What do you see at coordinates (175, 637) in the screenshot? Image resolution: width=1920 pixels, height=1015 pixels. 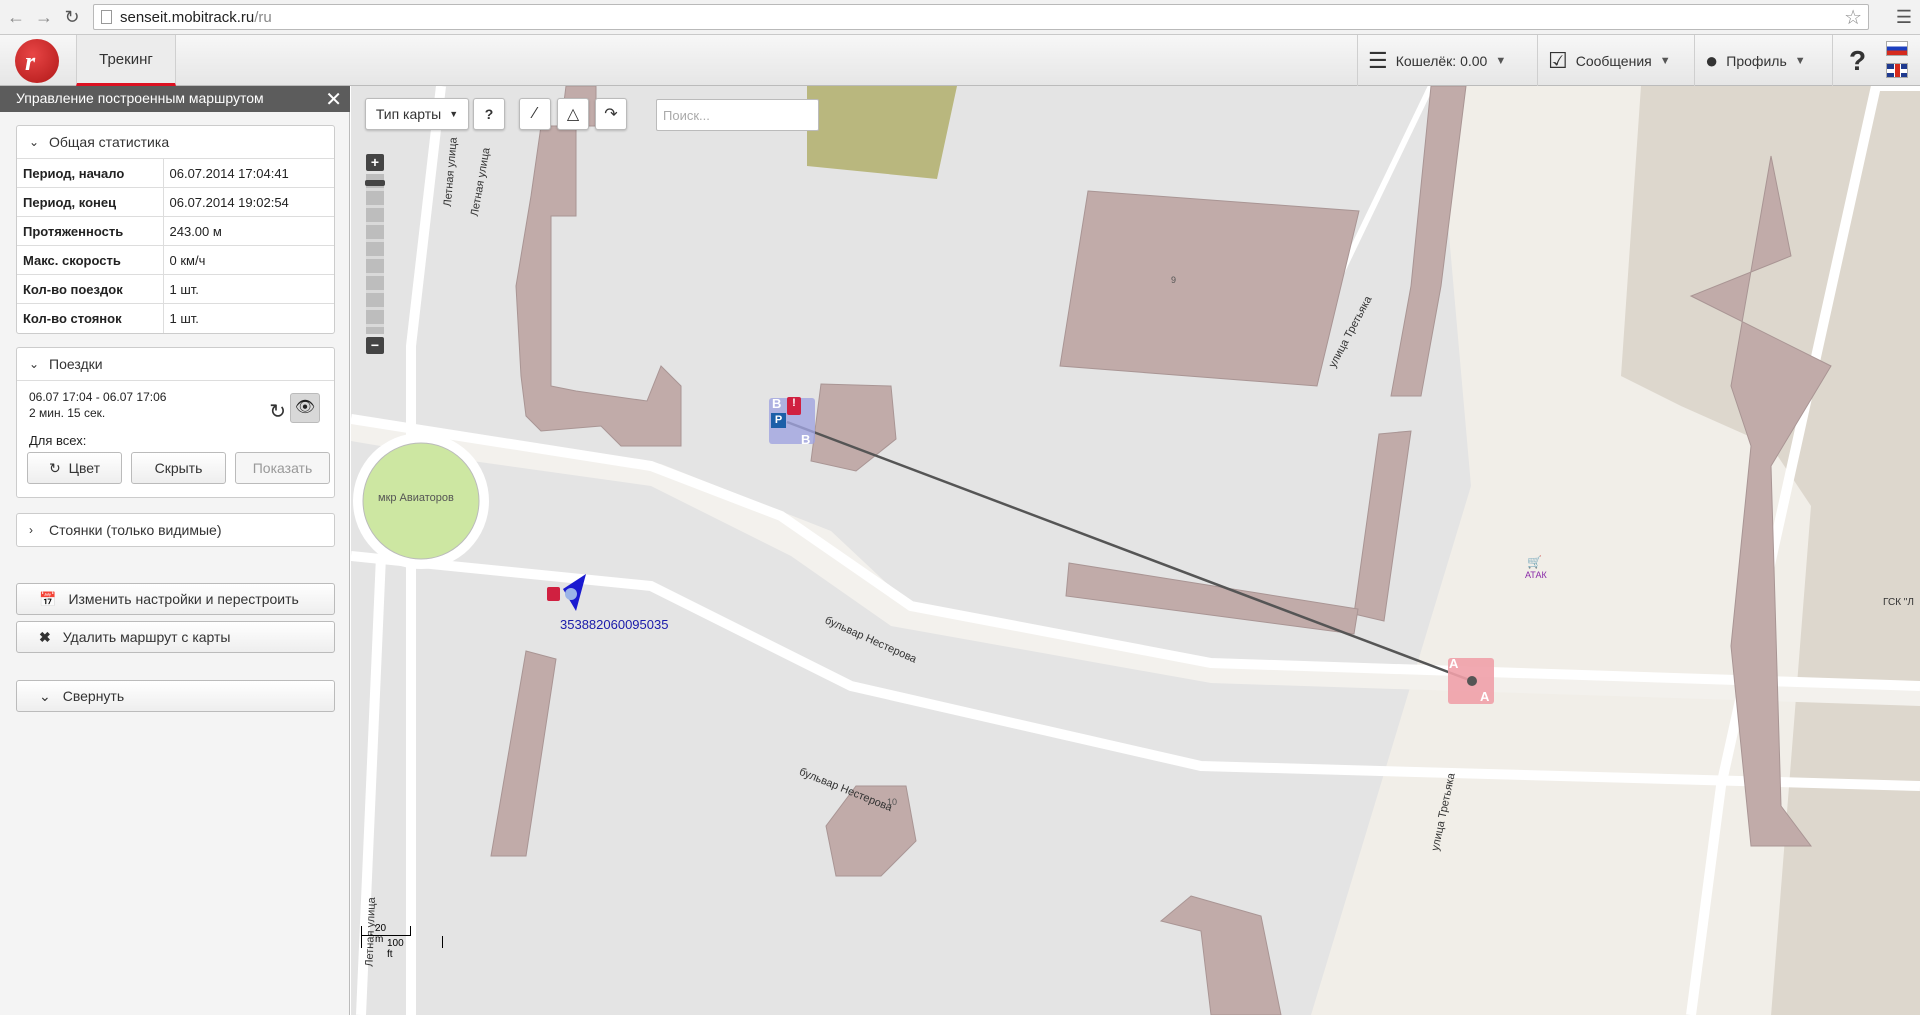 I see `delete-route-button: ✖ Удалить маршрут с карты` at bounding box center [175, 637].